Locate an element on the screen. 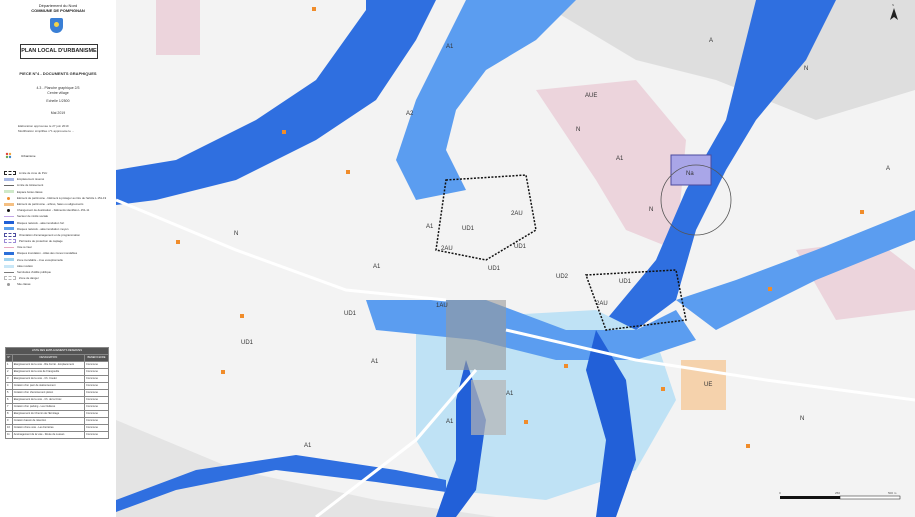  legend-label: Risques naturels - aléa inondation fort is located at coordinates (41, 222).